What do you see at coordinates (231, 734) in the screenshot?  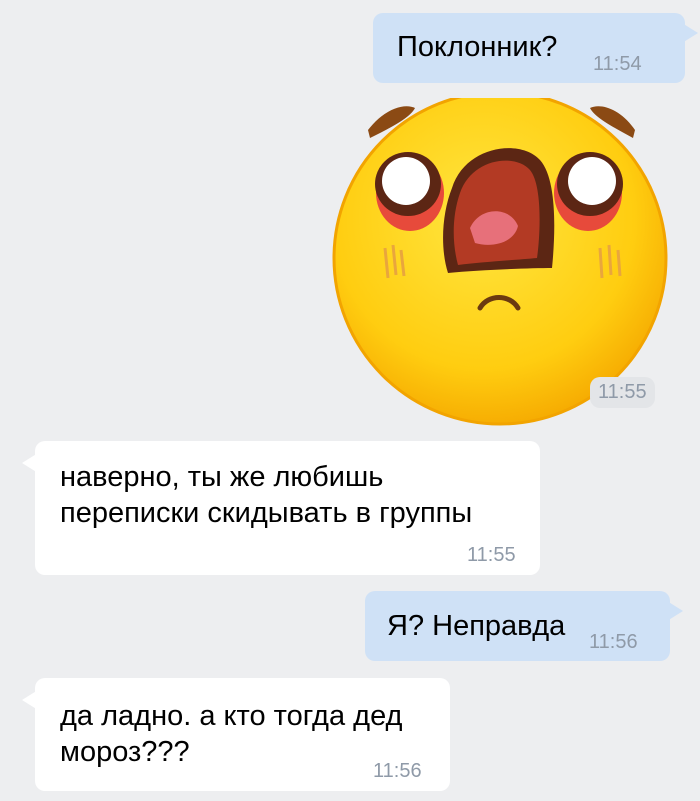 I see `message-text: да ладно. а кто тогда дед мороз???` at bounding box center [231, 734].